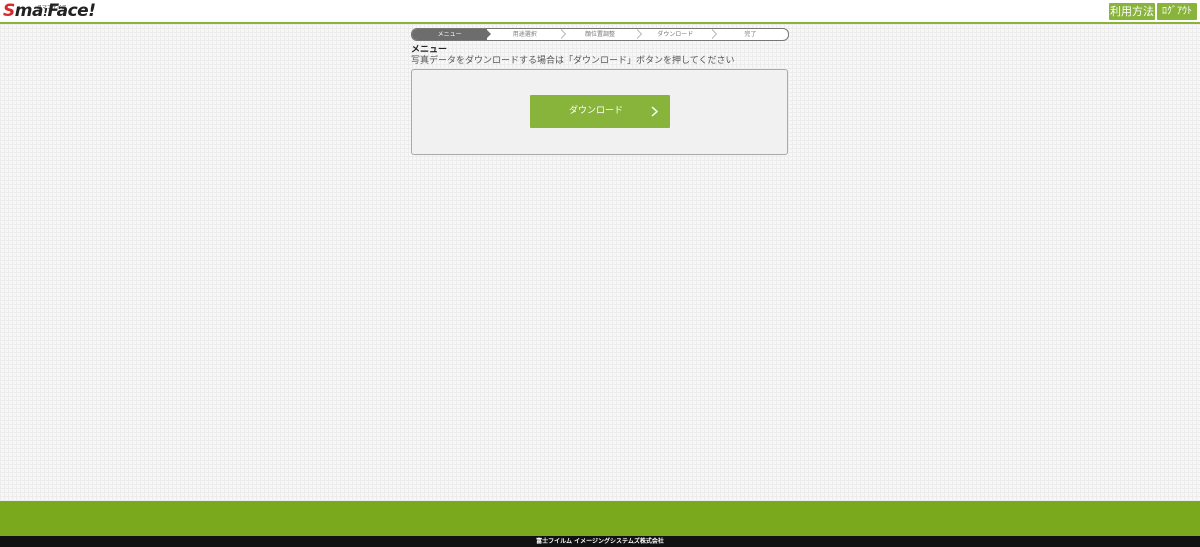 The height and width of the screenshot is (547, 1200). Describe the element at coordinates (655, 111) in the screenshot. I see `chevron-right-icon` at that location.